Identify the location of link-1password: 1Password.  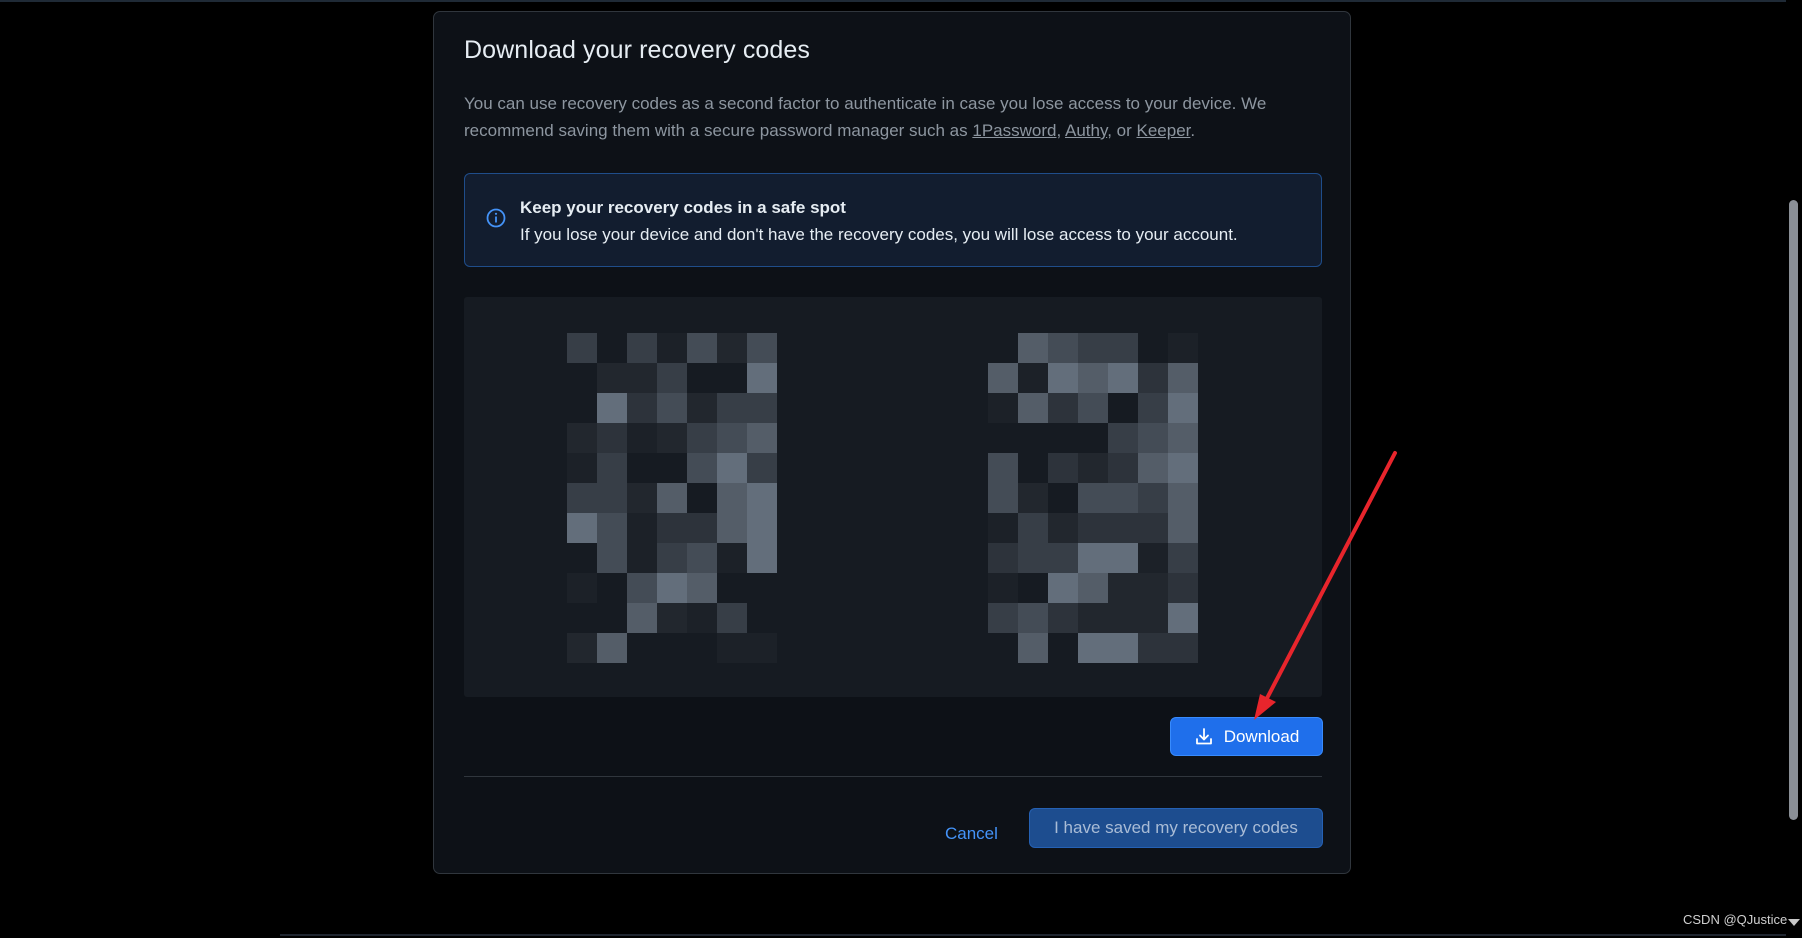
(1014, 130).